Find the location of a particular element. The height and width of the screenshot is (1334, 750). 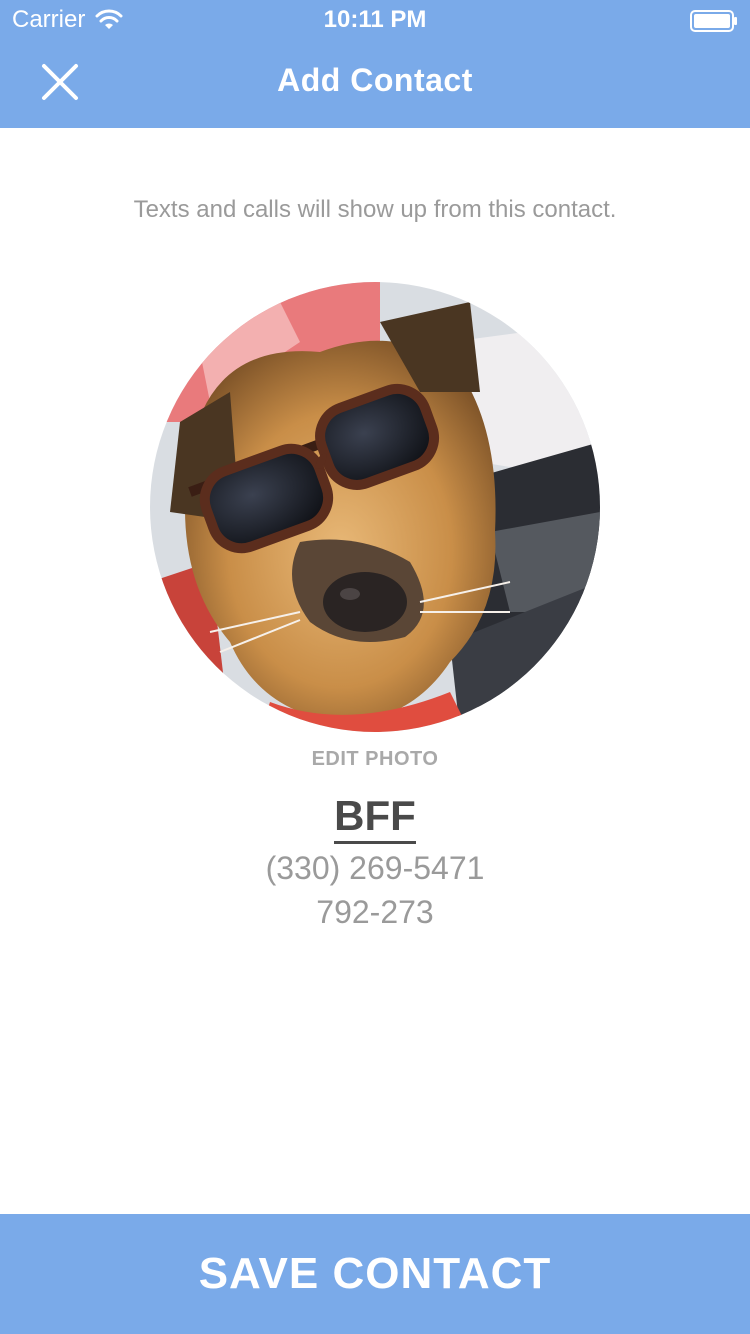

contact-name-text: BFF is located at coordinates (375, 818).